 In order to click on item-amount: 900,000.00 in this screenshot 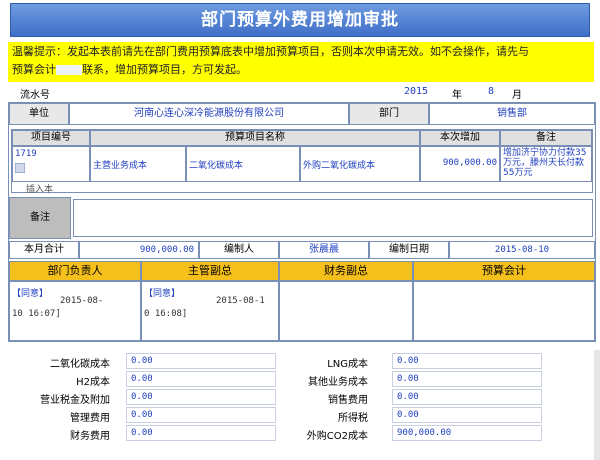, I will do `click(469, 163)`.